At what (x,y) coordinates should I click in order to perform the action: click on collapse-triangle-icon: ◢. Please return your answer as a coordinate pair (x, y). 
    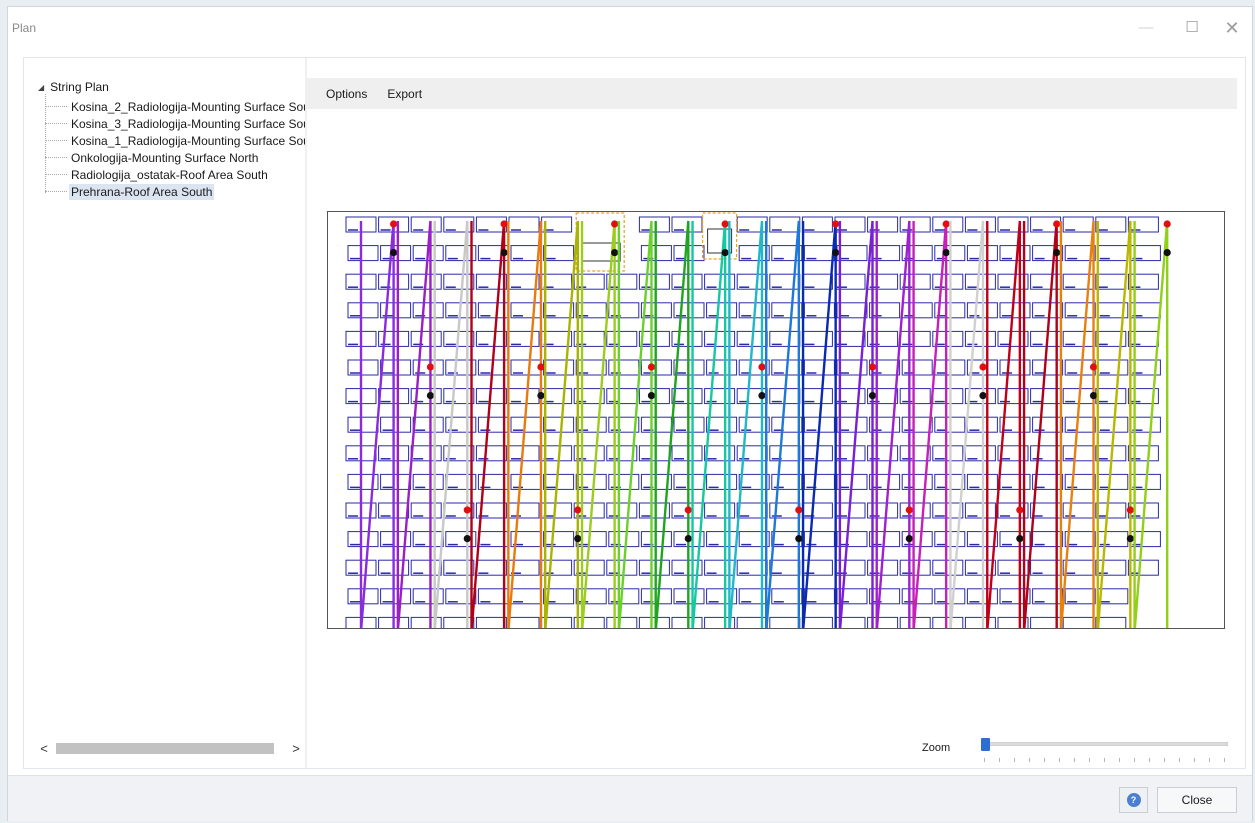
    Looking at the image, I should click on (41, 87).